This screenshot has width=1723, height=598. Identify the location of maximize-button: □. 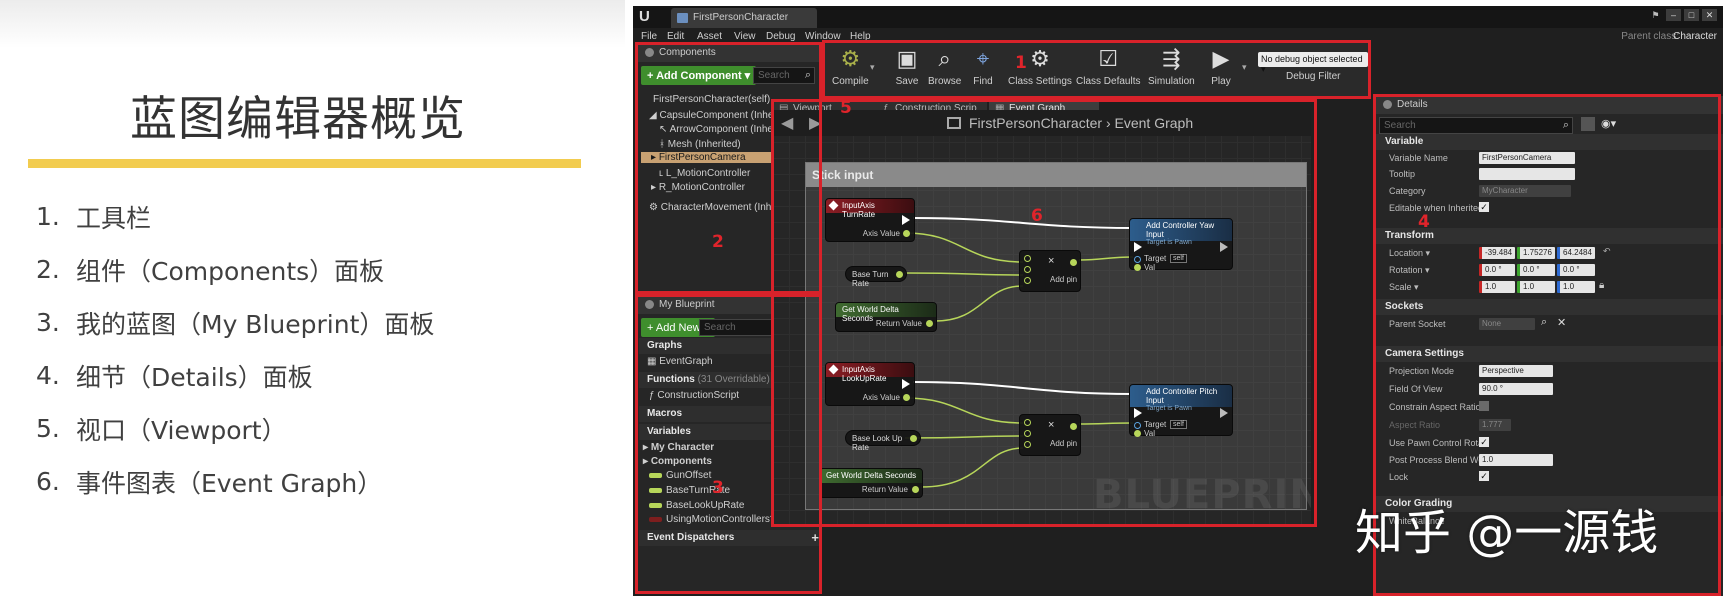
(1691, 15).